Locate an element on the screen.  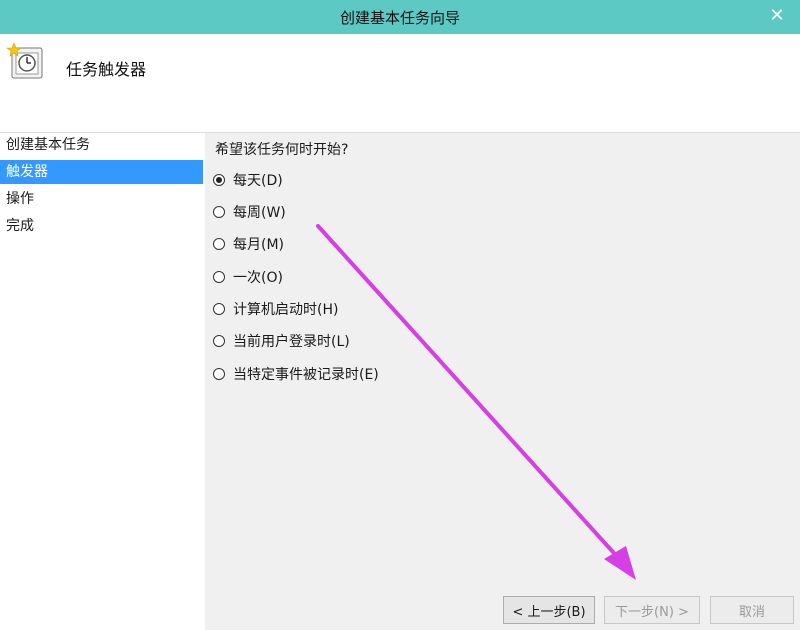
option-label: 每天(D) is located at coordinates (258, 181).